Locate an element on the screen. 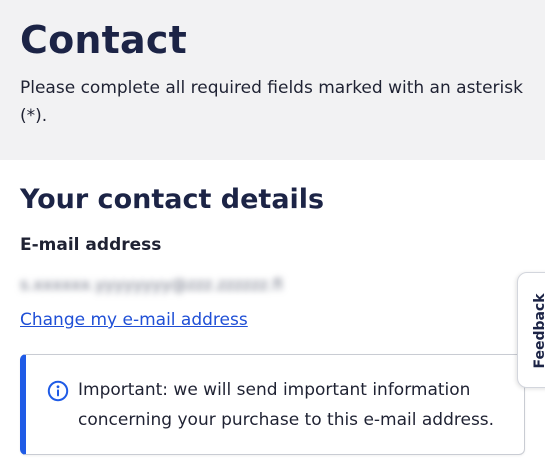 The height and width of the screenshot is (473, 545). feedback-label: Feedback is located at coordinates (538, 331).